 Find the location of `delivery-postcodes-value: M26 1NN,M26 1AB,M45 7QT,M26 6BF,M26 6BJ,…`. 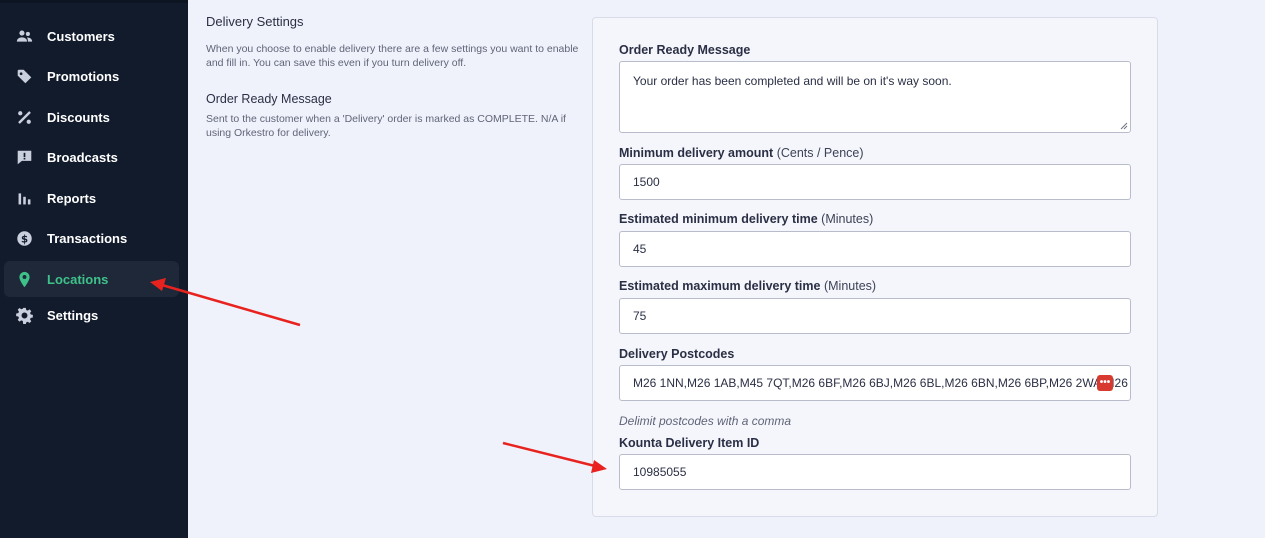

delivery-postcodes-value: M26 1NN,M26 1AB,M45 7QT,M26 6BF,M26 6BJ,… is located at coordinates (882, 383).